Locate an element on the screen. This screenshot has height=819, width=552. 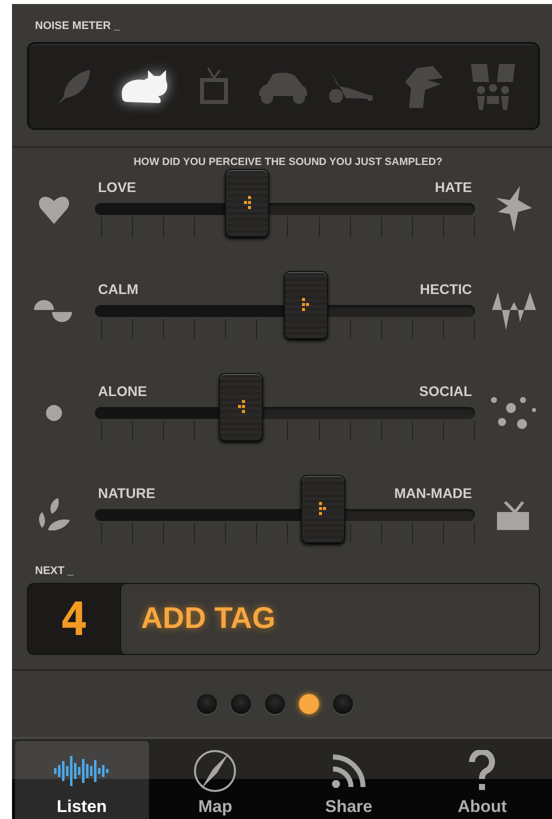
tag-counter: 4 is located at coordinates (74, 619).